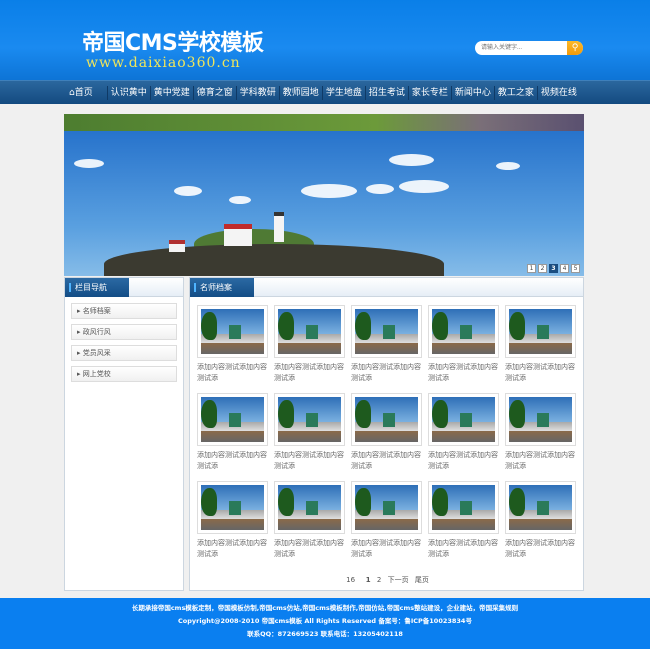 The height and width of the screenshot is (649, 650). What do you see at coordinates (124, 374) in the screenshot?
I see `sidebar-item: ▸ 网上党校` at bounding box center [124, 374].